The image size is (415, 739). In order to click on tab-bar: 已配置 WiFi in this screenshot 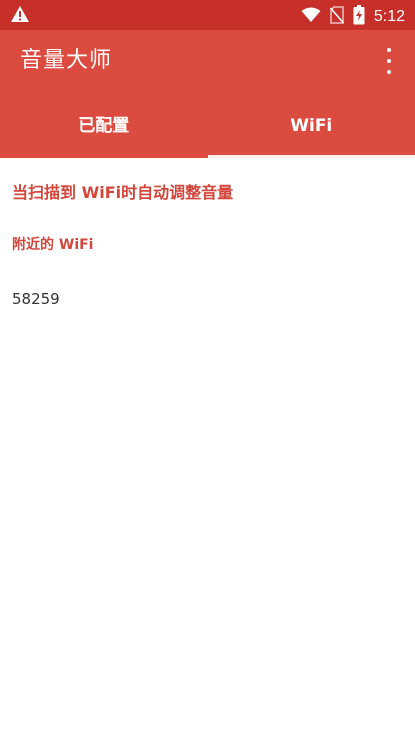, I will do `click(207, 127)`.